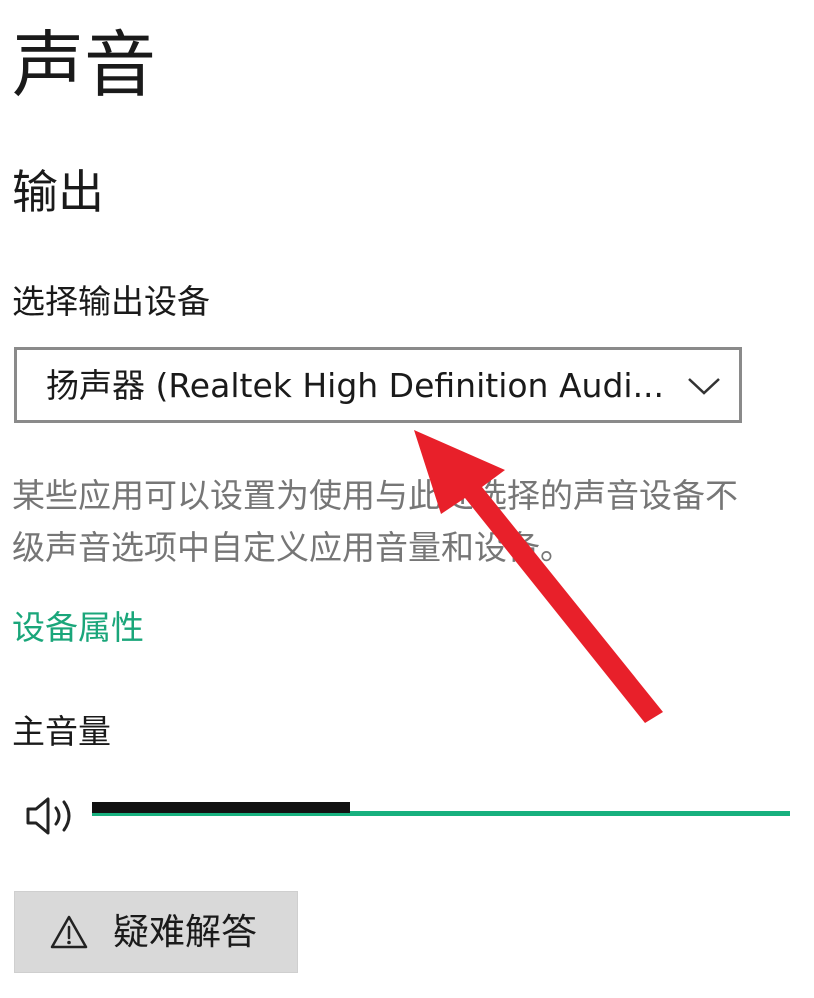 The image size is (814, 998). I want to click on output-section-title: 输出, so click(58, 192).